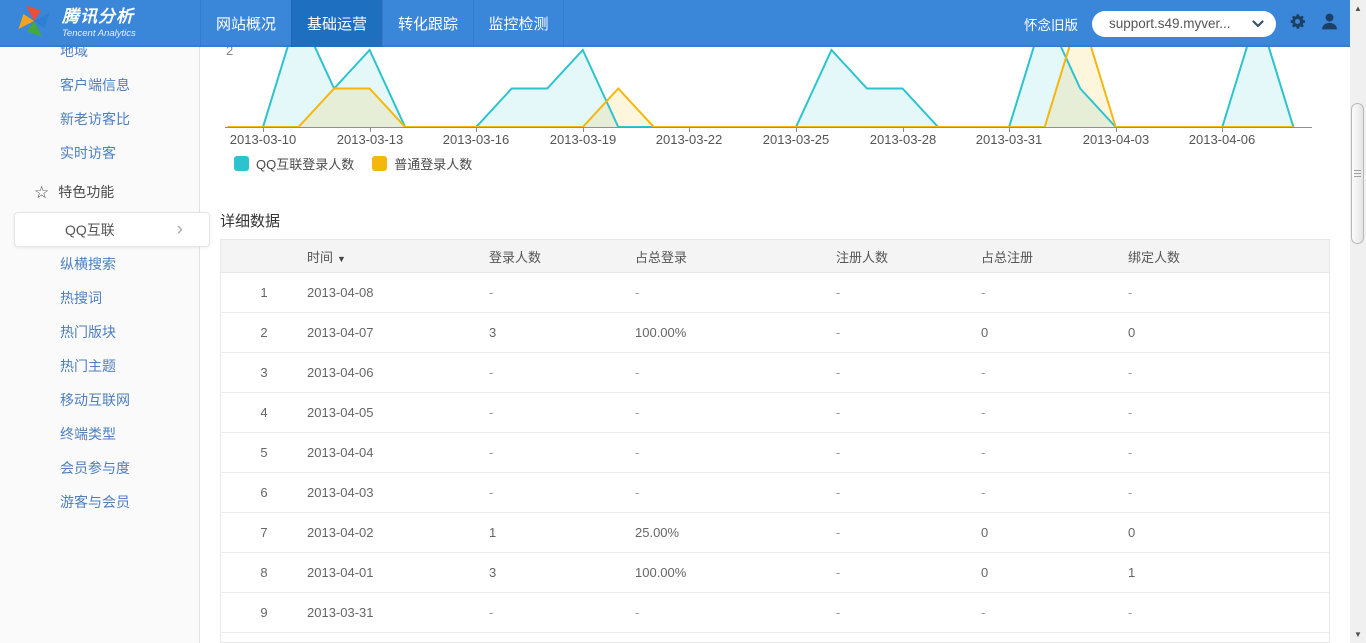  I want to click on table-row: 6 2013-04-03 - - - - -, so click(775, 493).